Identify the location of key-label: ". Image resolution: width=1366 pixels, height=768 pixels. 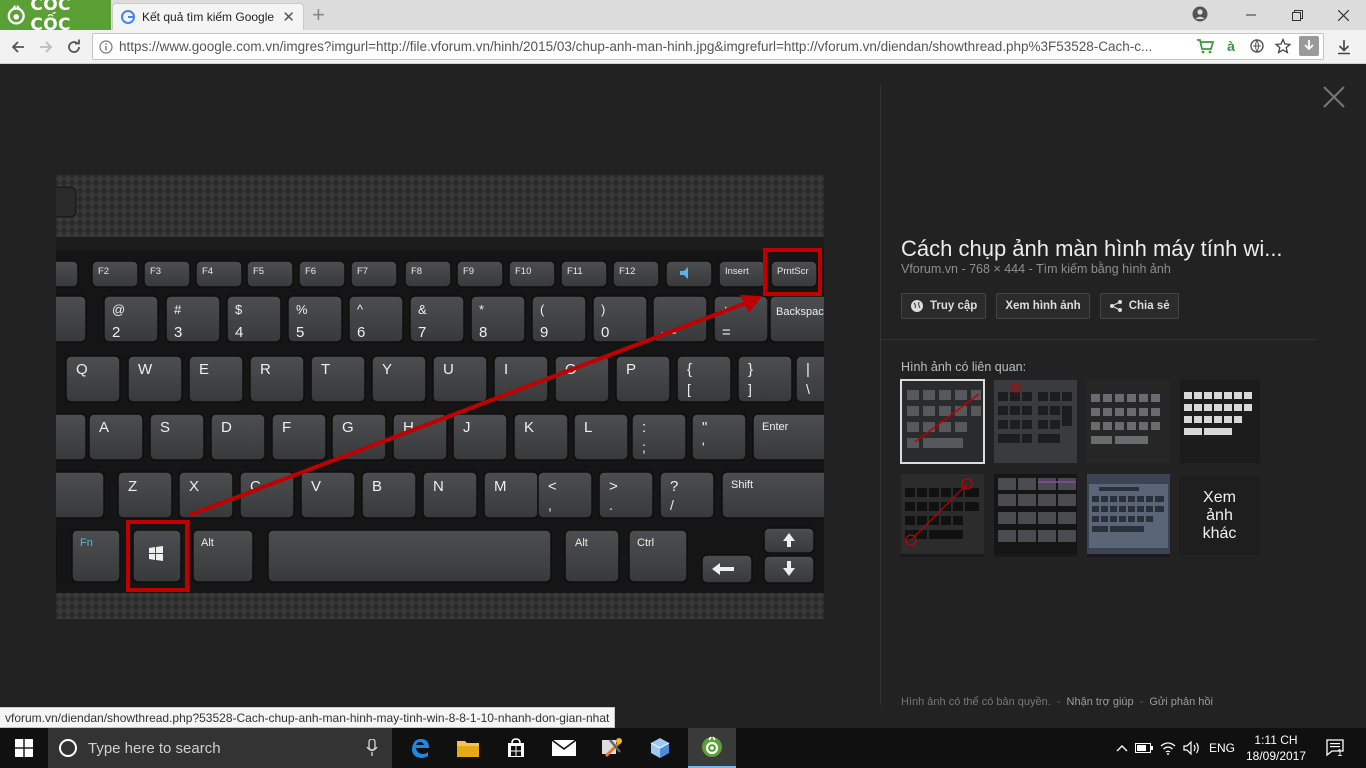
(704, 427).